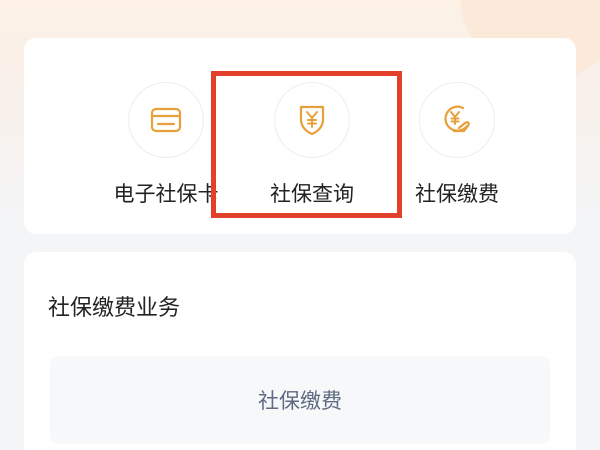 The width and height of the screenshot is (600, 450). What do you see at coordinates (306, 144) in the screenshot?
I see `highlight-box` at bounding box center [306, 144].